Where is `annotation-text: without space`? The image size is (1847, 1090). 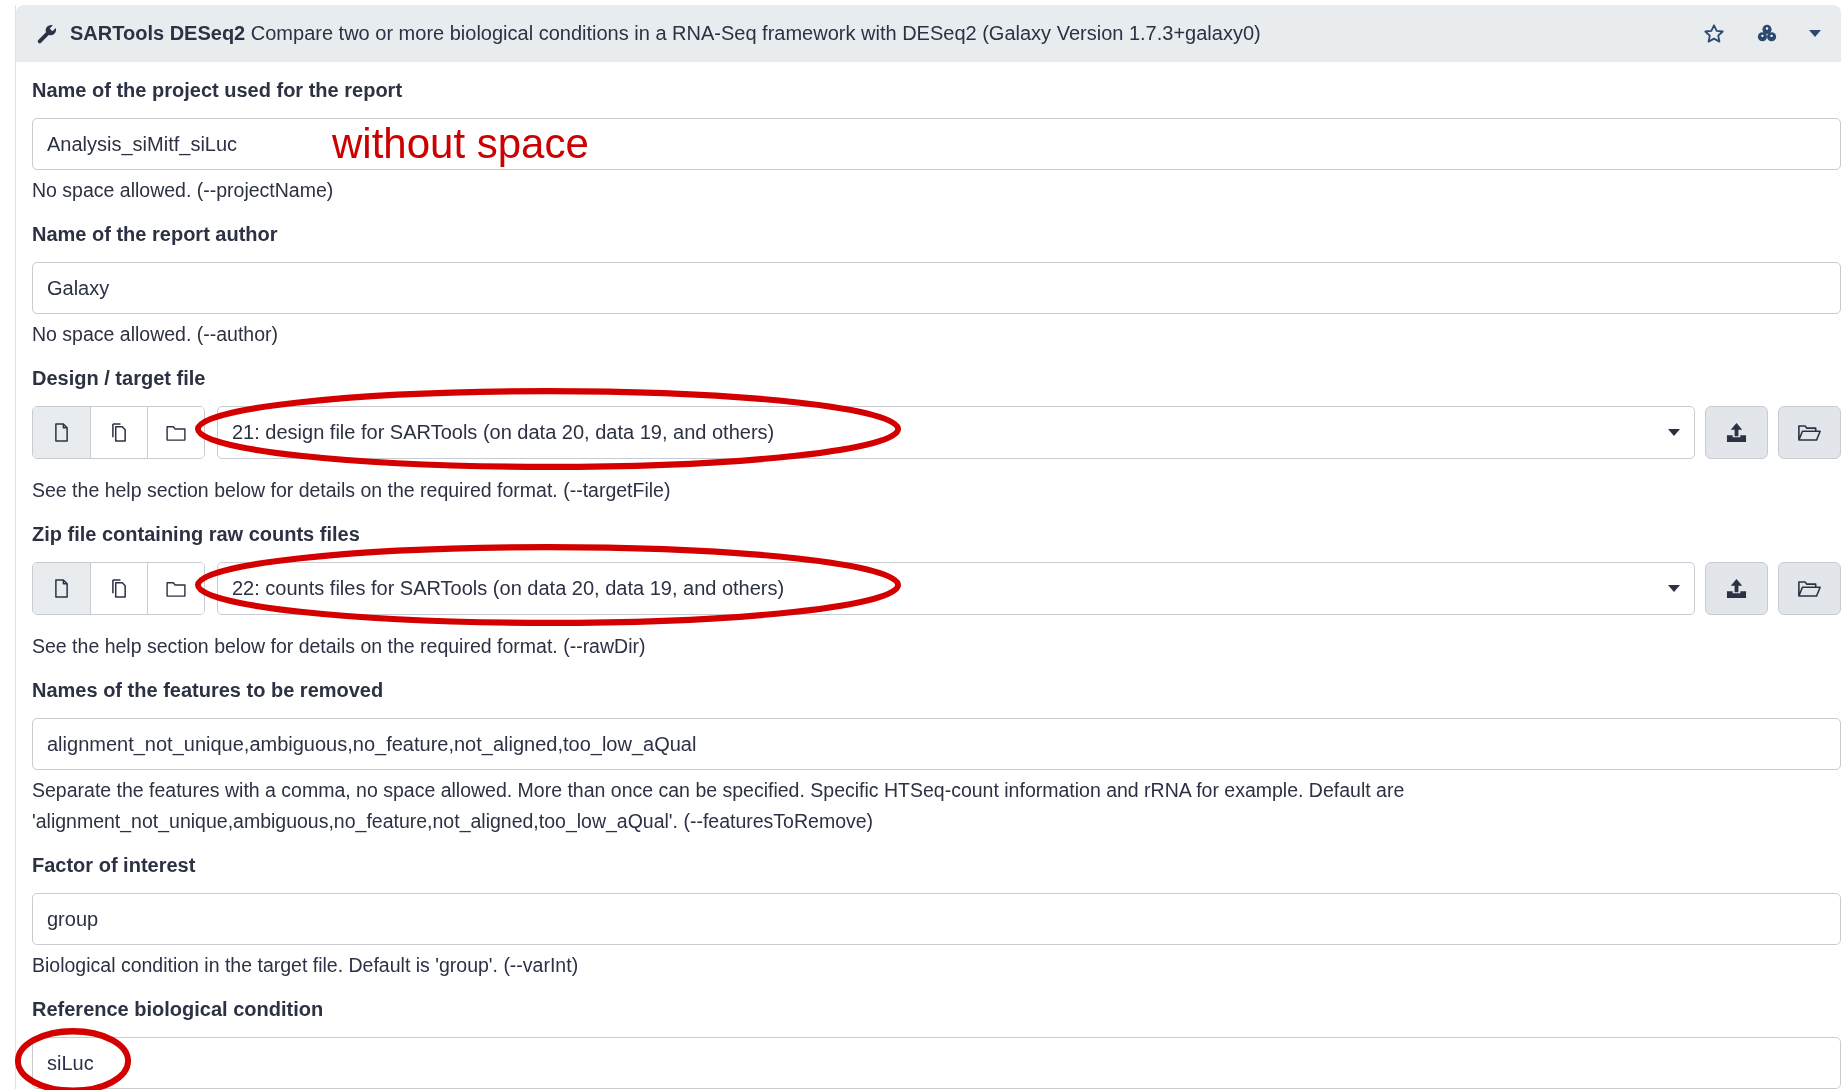 annotation-text: without space is located at coordinates (460, 144).